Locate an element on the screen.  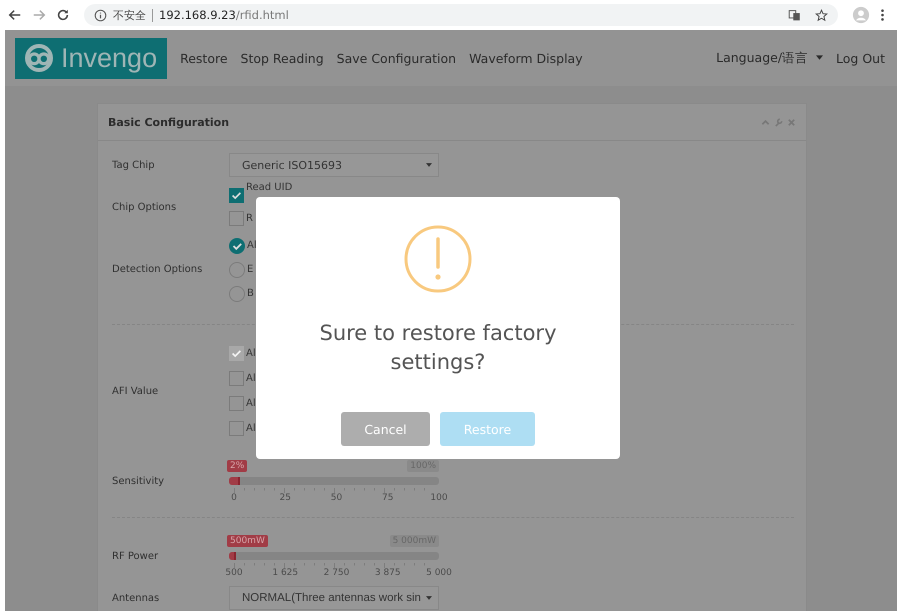
logout-link: Log Out is located at coordinates (860, 58).